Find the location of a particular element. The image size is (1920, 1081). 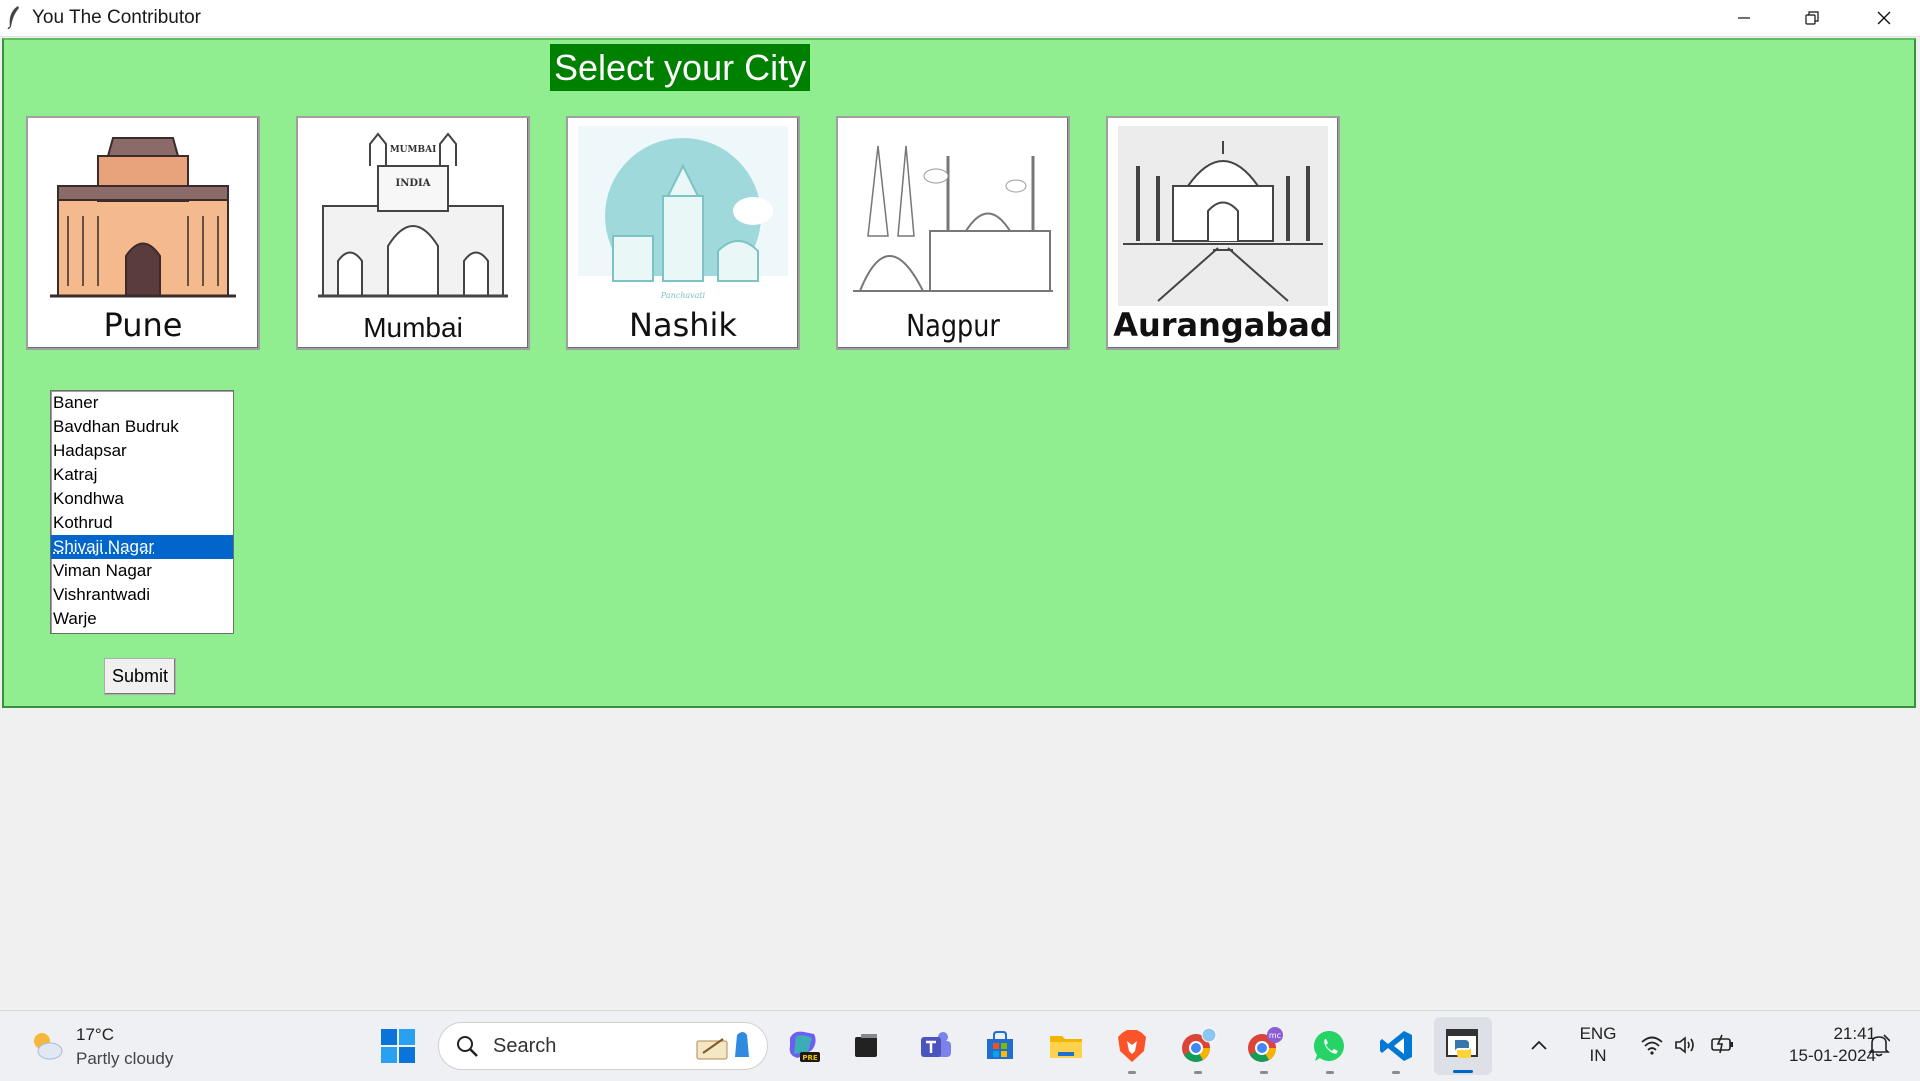

wifi-icon is located at coordinates (1652, 1045).